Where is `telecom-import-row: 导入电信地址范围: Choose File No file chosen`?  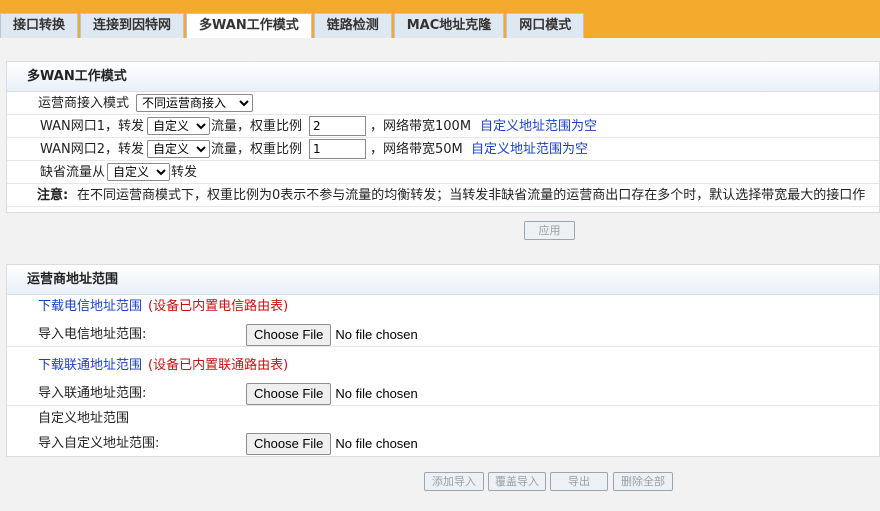
telecom-import-row: 导入电信地址范围: Choose File No file chosen is located at coordinates (443, 334).